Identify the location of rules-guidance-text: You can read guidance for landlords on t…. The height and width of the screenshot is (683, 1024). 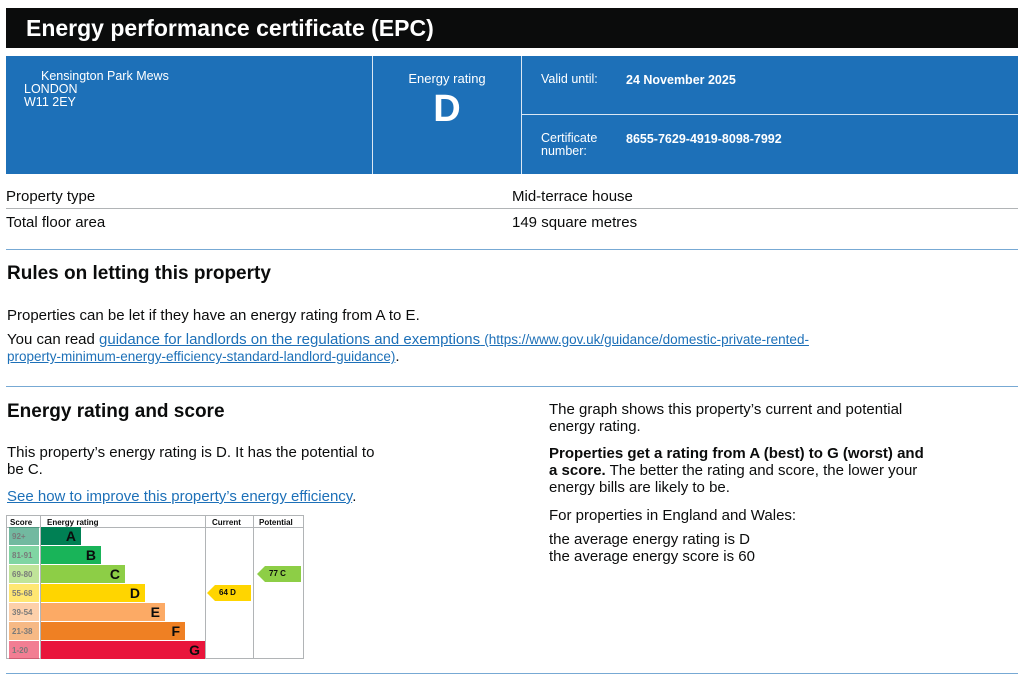
(512, 348).